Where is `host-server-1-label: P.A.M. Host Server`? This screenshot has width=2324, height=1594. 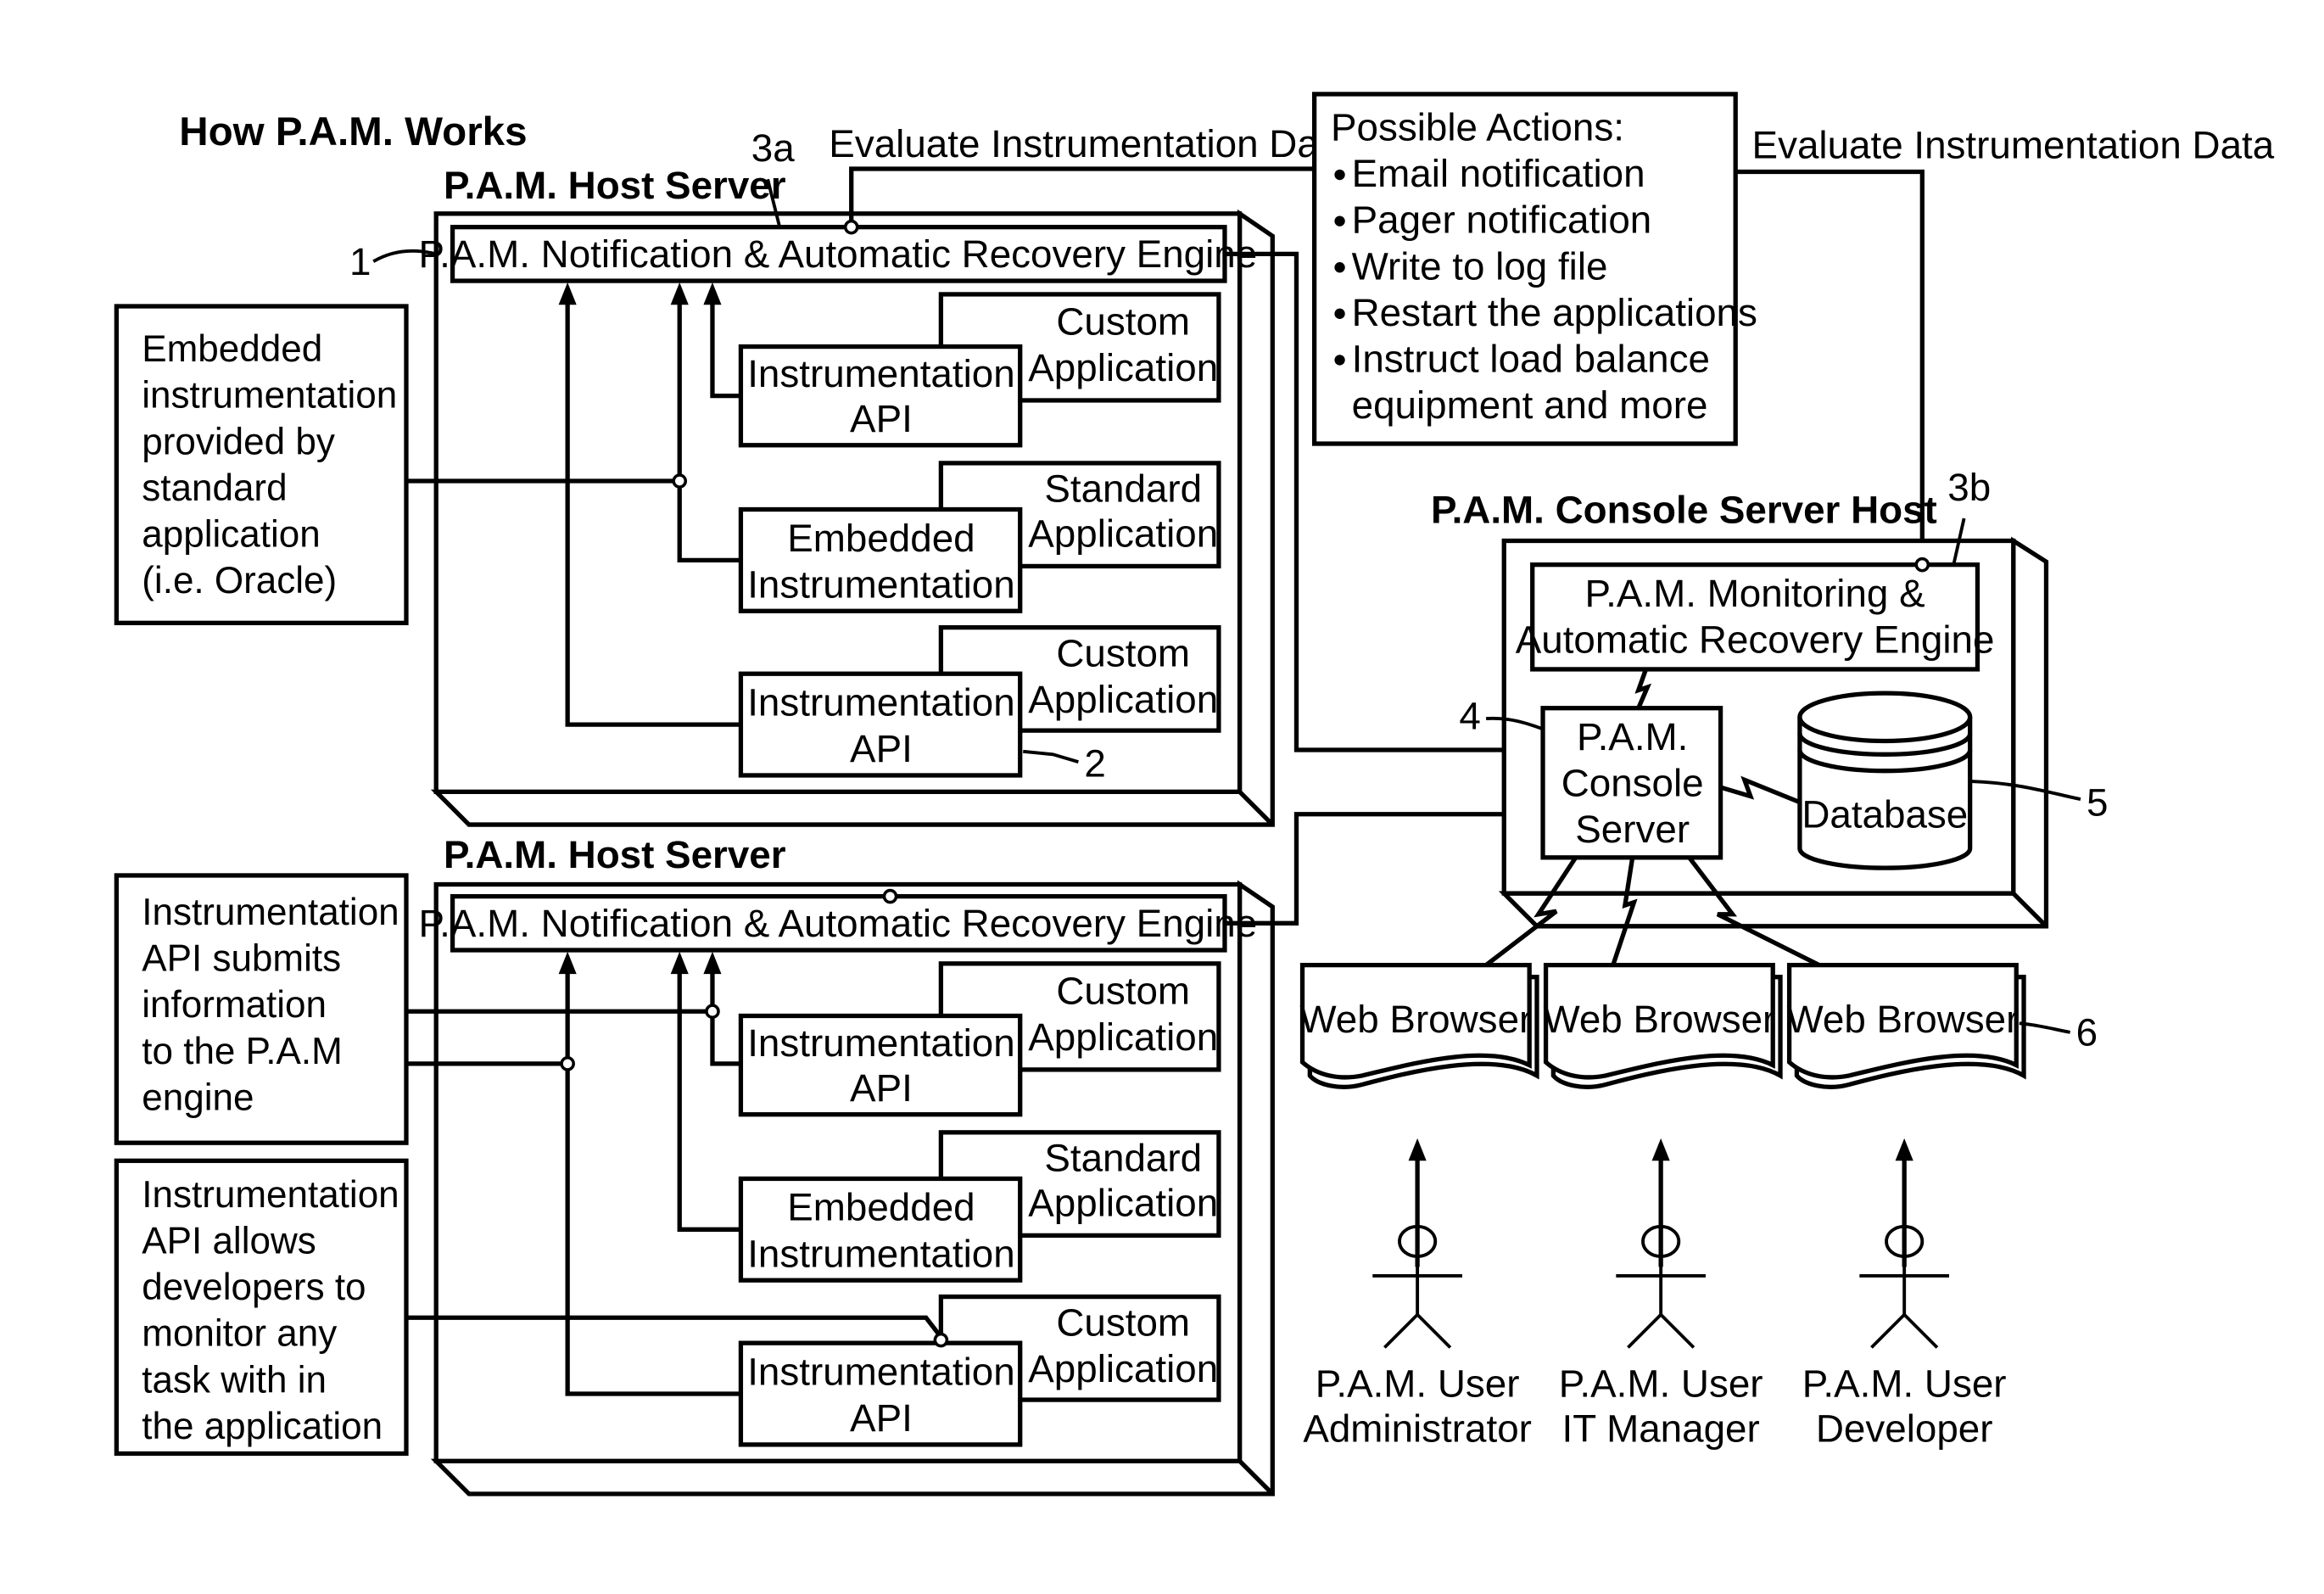
host-server-1-label: P.A.M. Host Server is located at coordinates (615, 186).